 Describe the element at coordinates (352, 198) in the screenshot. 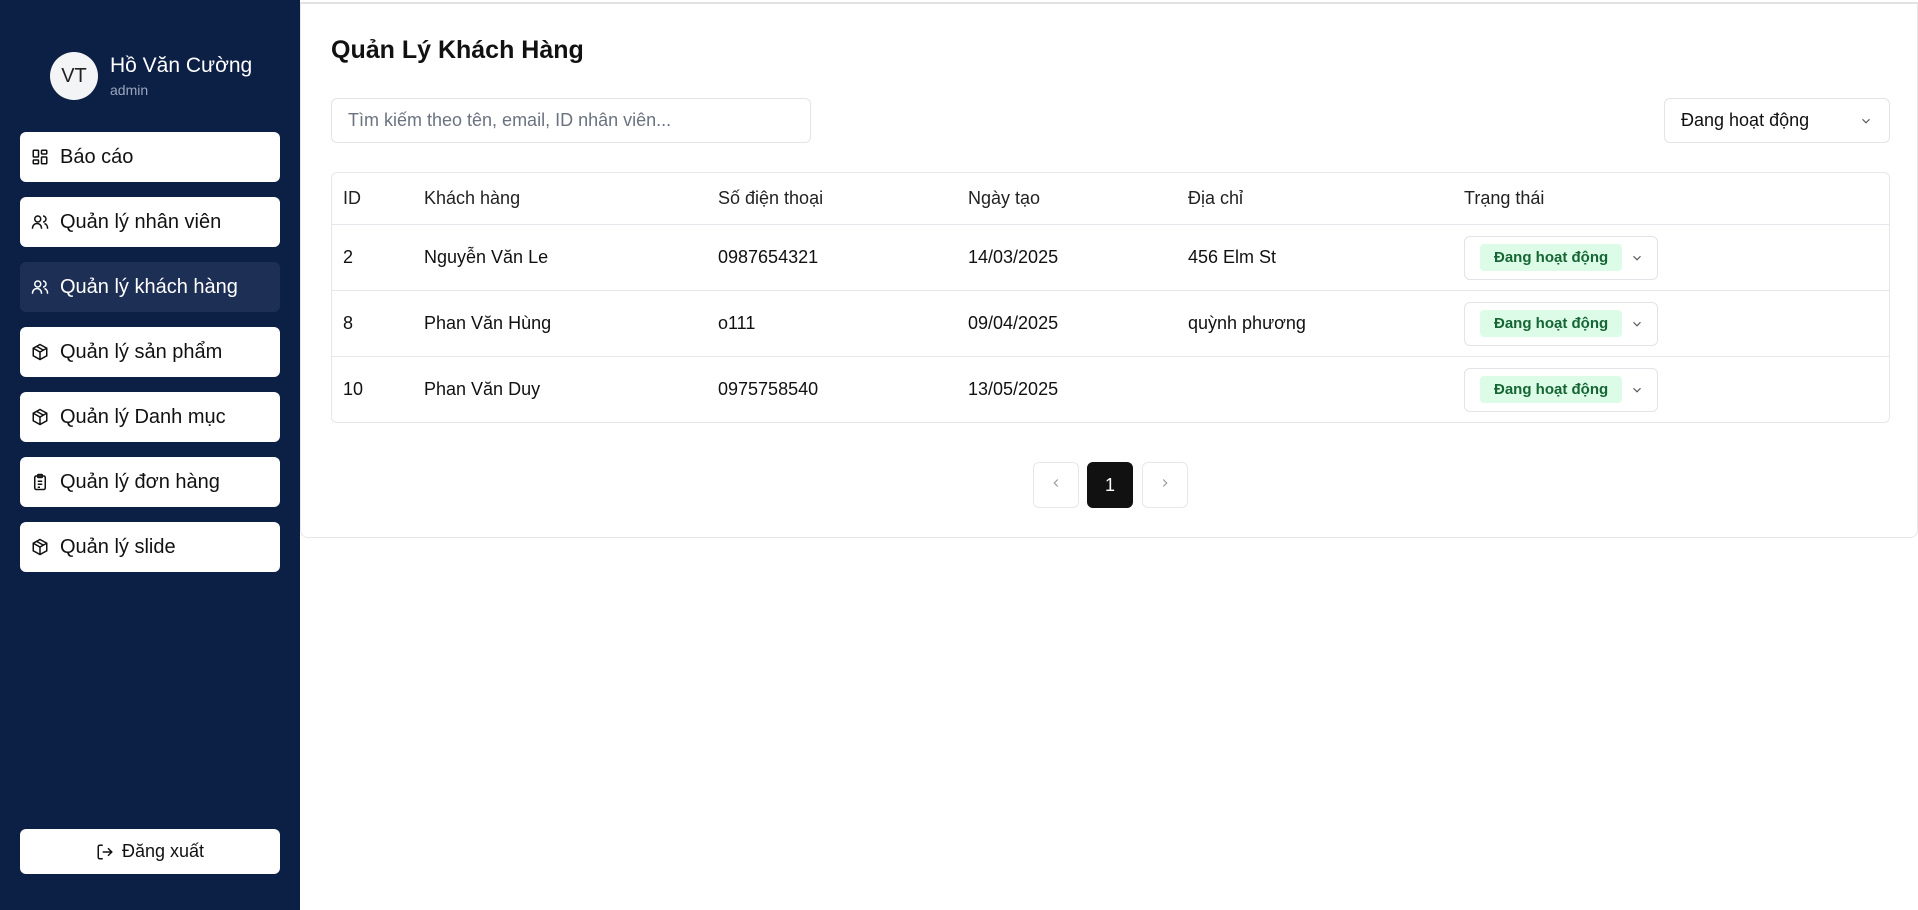

I see `column-header-id: ID` at that location.